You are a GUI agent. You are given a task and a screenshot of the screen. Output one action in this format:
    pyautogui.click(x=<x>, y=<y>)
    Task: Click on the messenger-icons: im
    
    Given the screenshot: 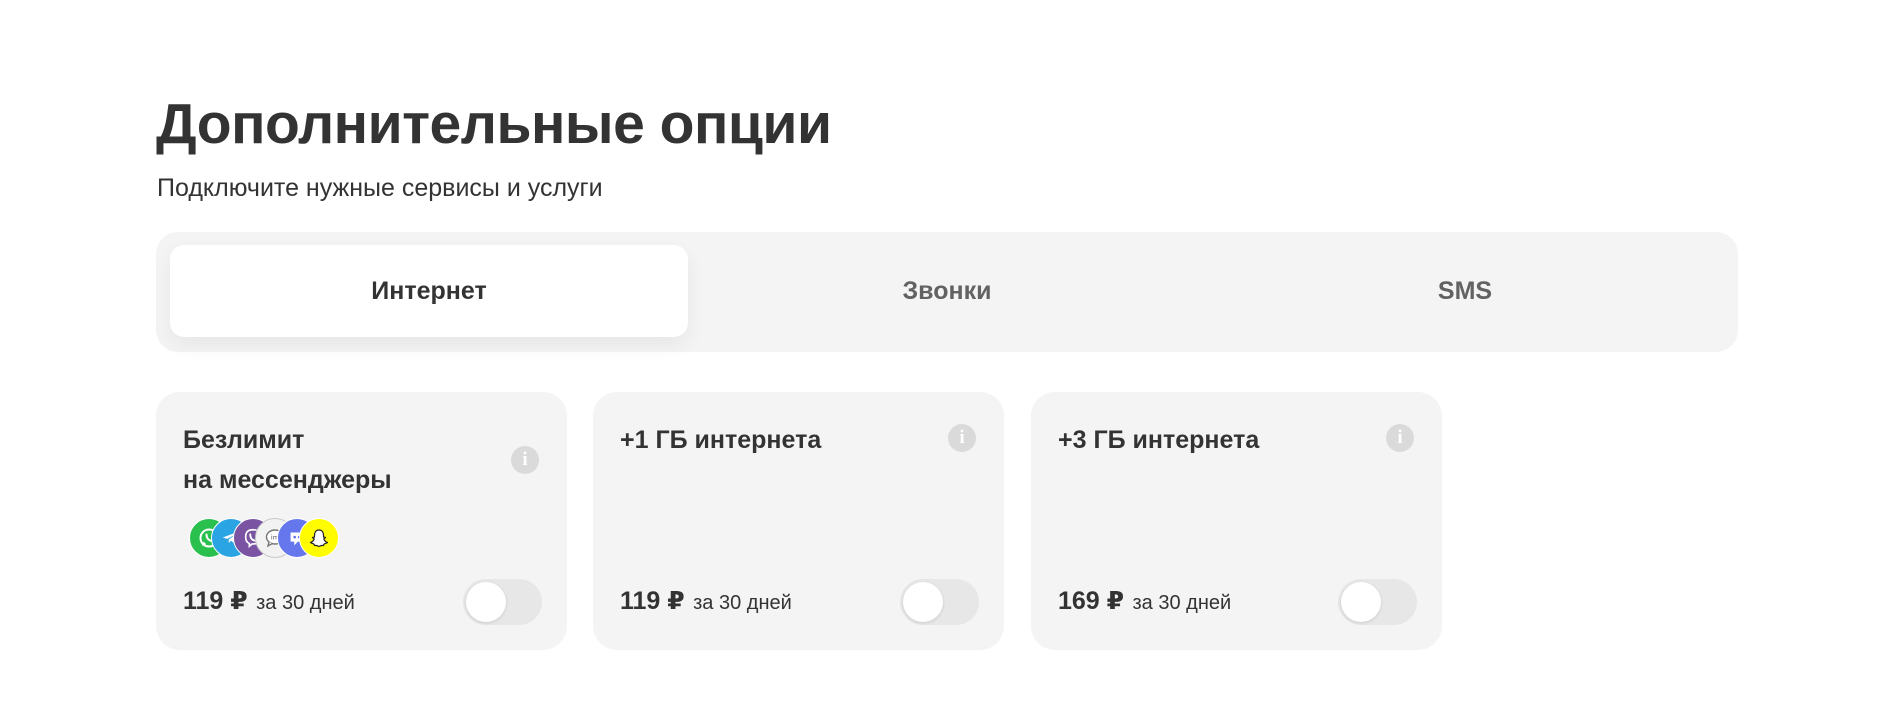 What is the action you would take?
    pyautogui.click(x=289, y=539)
    